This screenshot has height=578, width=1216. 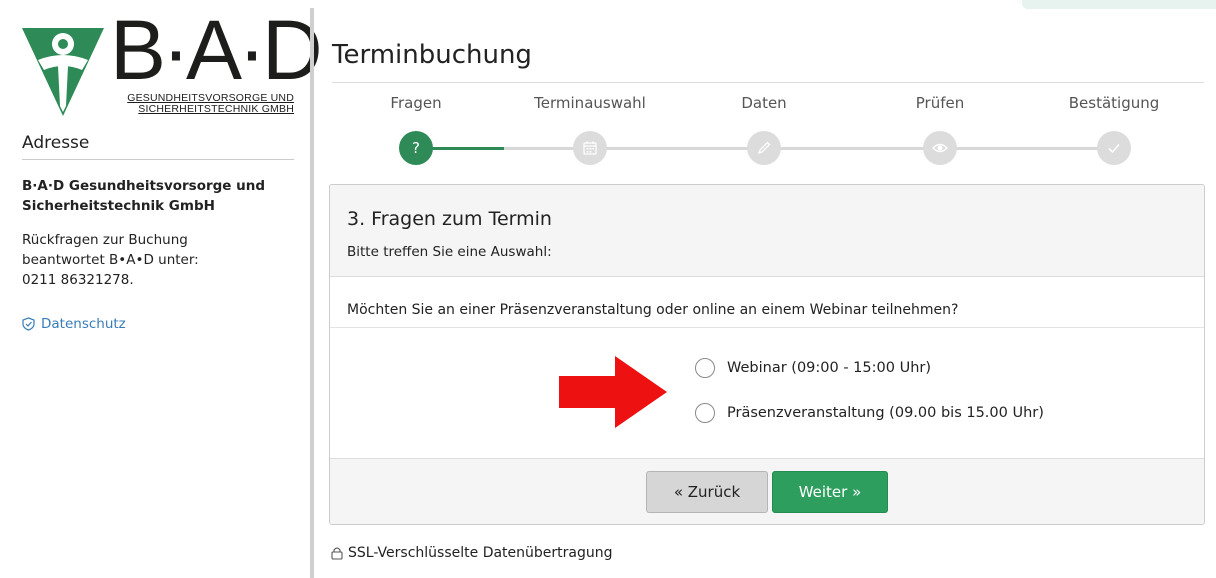 I want to click on option-webinar: Webinar (09:00 - 15:00 Uhr), so click(x=813, y=368).